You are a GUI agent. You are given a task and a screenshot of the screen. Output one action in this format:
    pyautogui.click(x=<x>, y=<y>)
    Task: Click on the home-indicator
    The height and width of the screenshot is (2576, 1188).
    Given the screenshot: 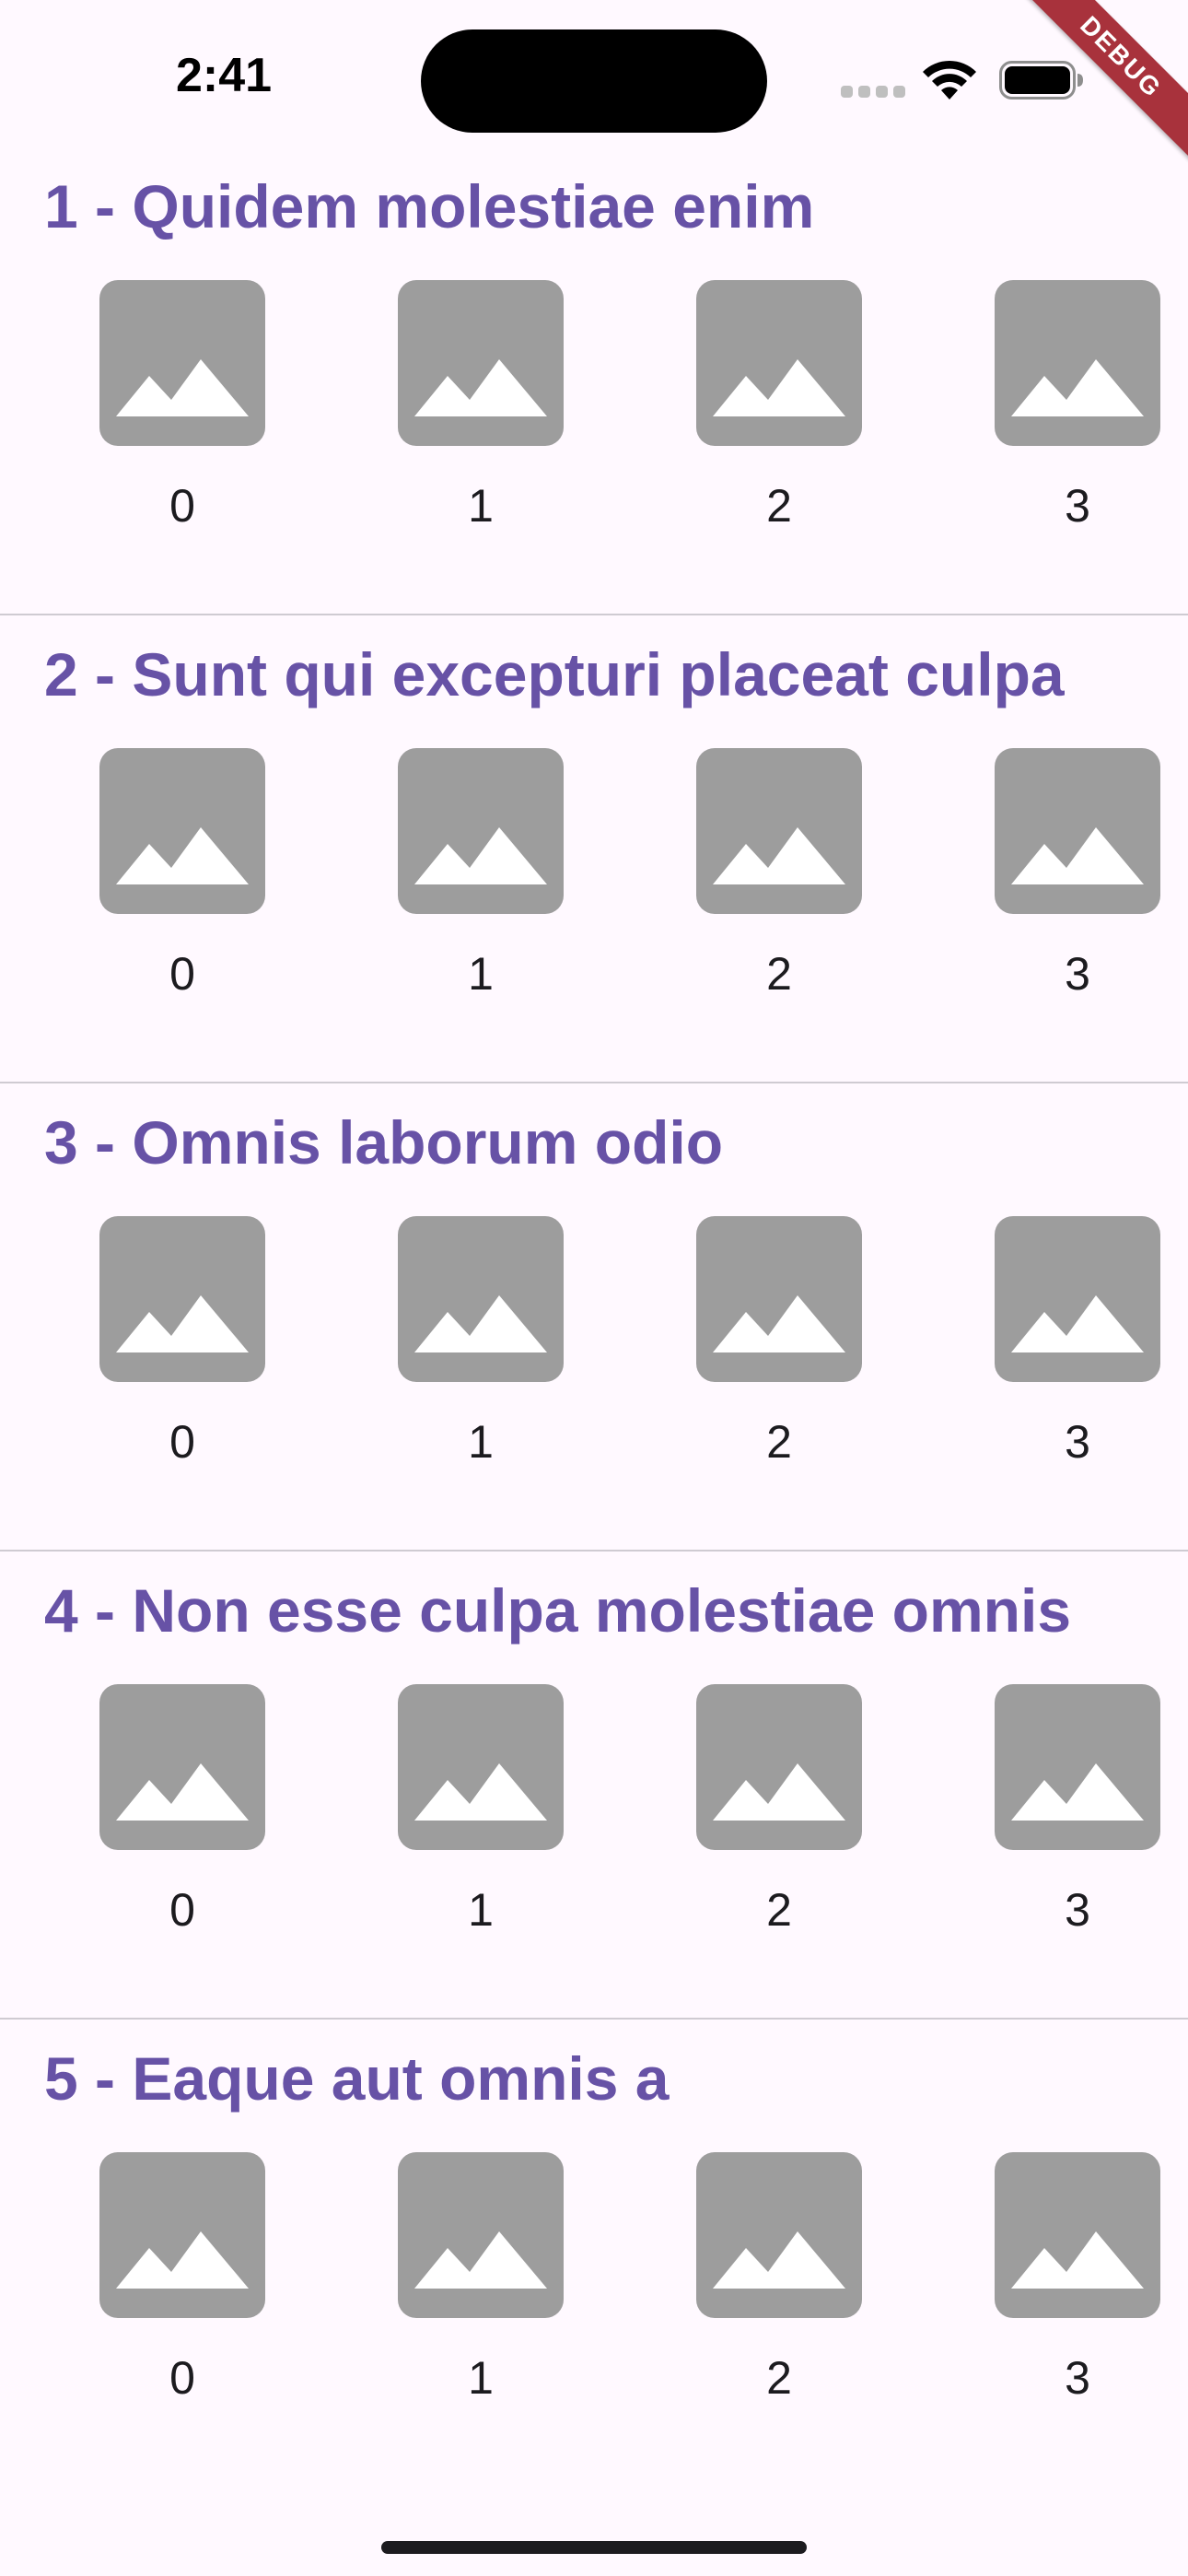 What is the action you would take?
    pyautogui.click(x=594, y=2547)
    